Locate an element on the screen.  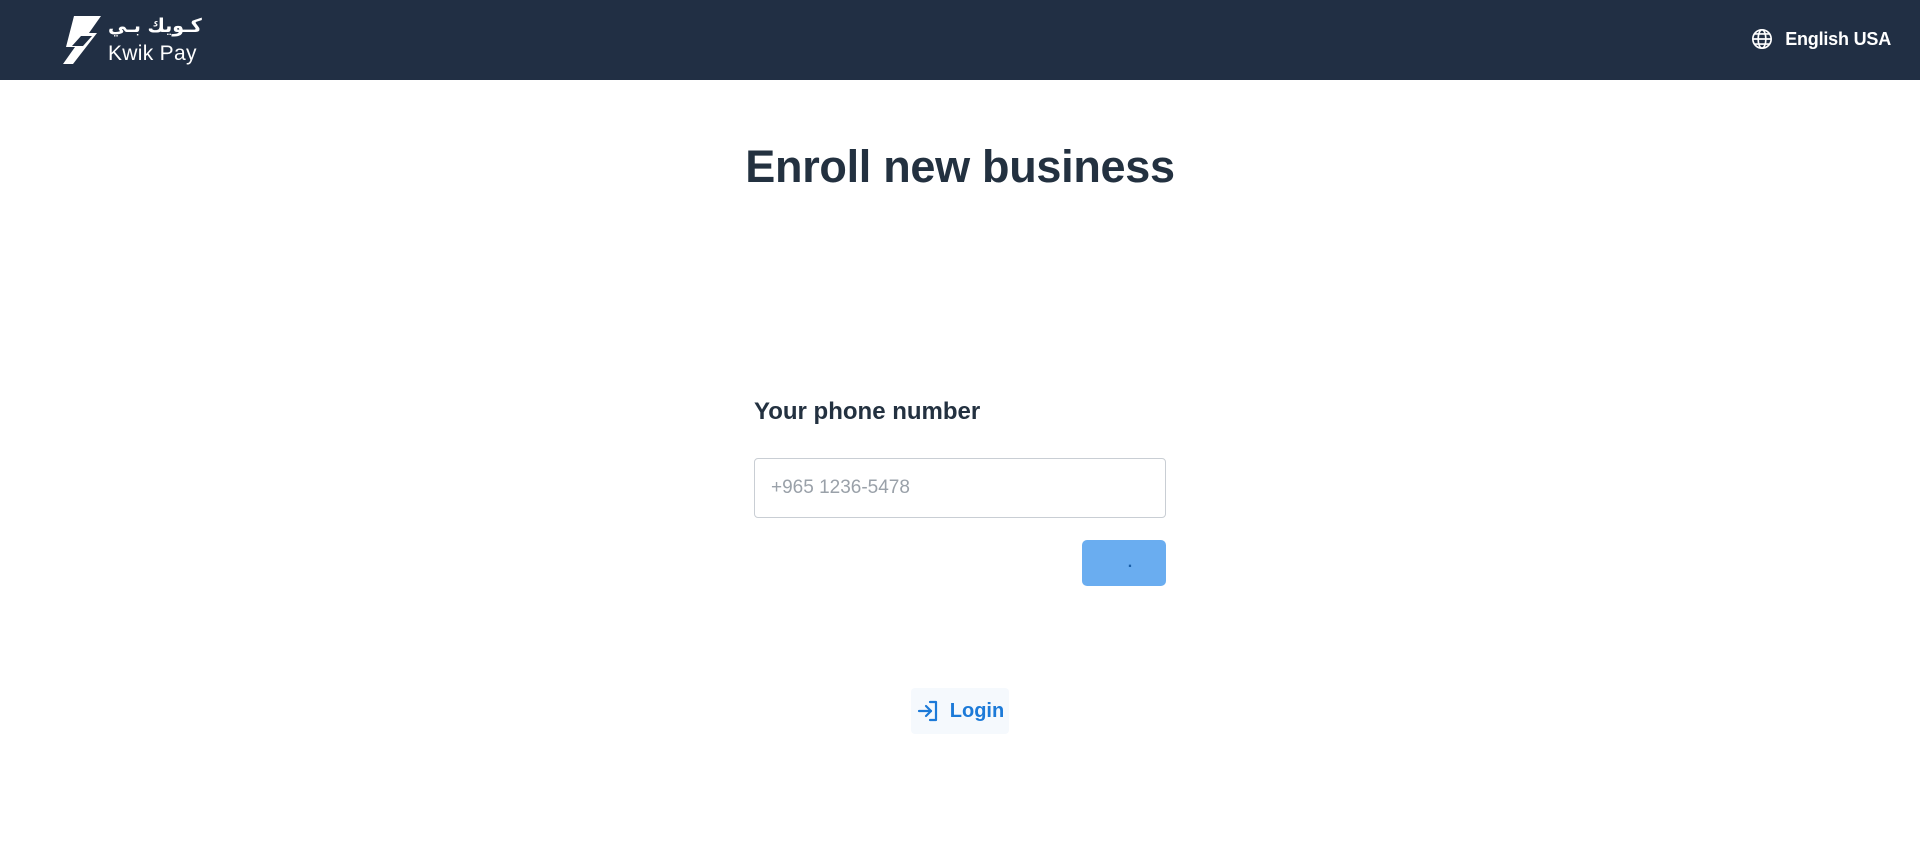
language-label: English USA is located at coordinates (1838, 38).